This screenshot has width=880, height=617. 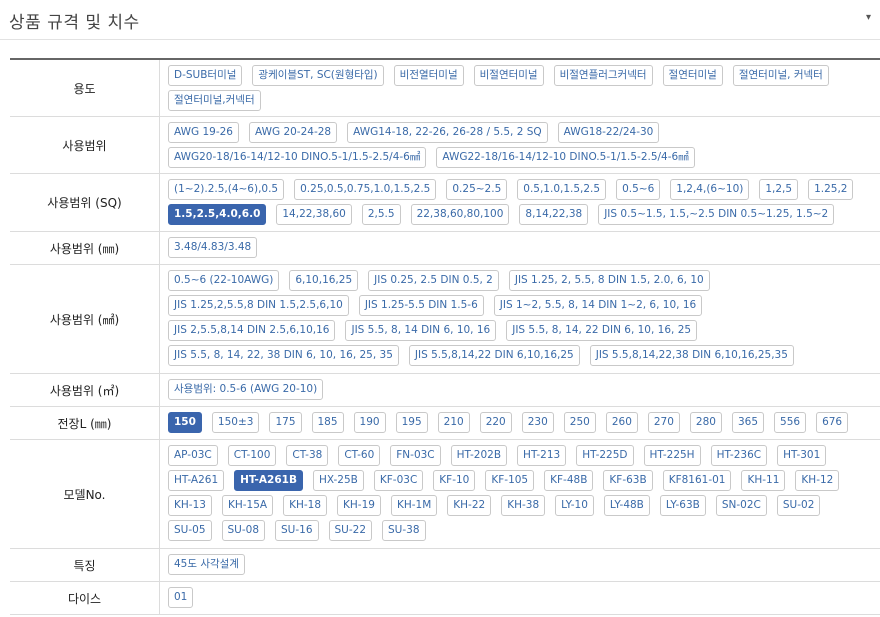 I want to click on spec-option-chip: AWG14-18, 22-26, 26-28 / 5.5, 2 SQ, so click(x=447, y=132).